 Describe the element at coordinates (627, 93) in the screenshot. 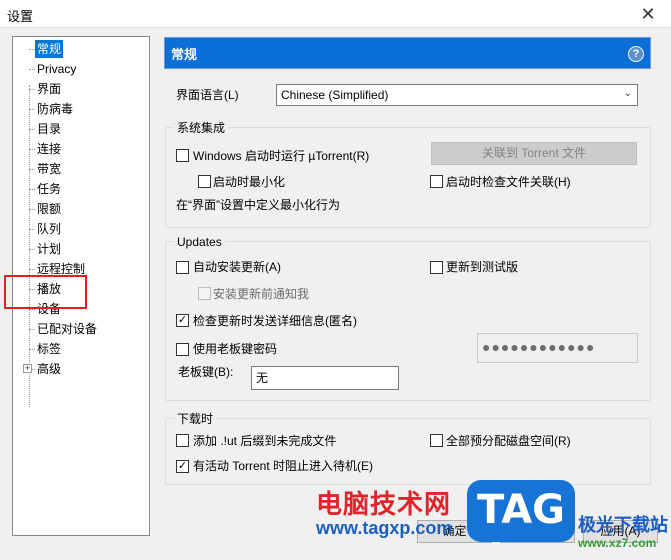

I see `chevron-down-icon: ⌄` at that location.